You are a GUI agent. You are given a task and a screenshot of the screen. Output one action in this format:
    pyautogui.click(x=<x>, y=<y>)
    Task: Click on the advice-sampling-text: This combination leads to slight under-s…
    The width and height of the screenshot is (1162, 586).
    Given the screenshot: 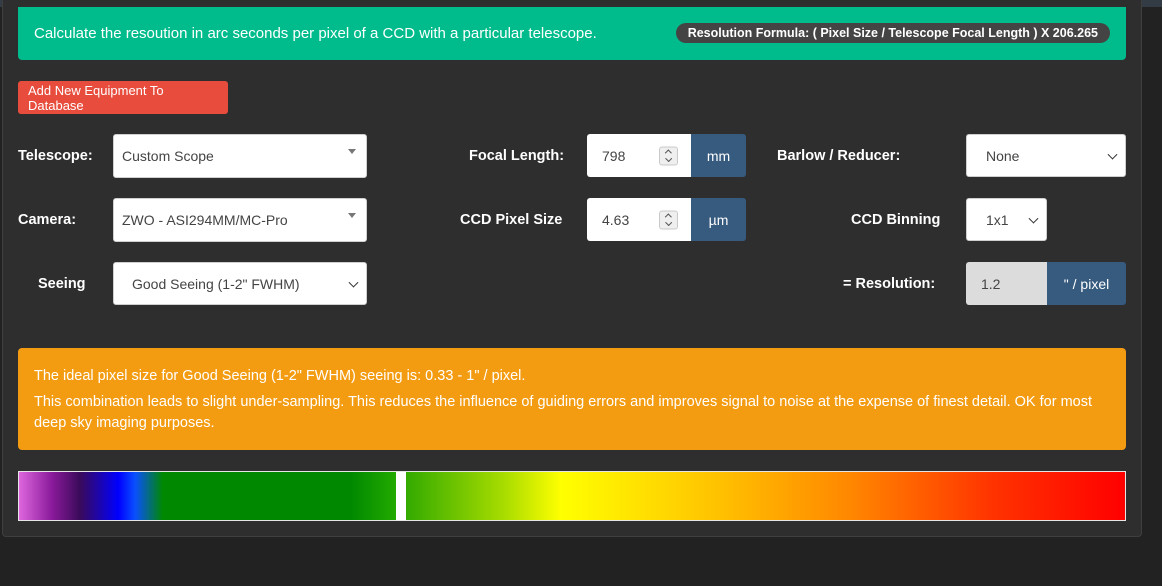 What is the action you would take?
    pyautogui.click(x=563, y=412)
    